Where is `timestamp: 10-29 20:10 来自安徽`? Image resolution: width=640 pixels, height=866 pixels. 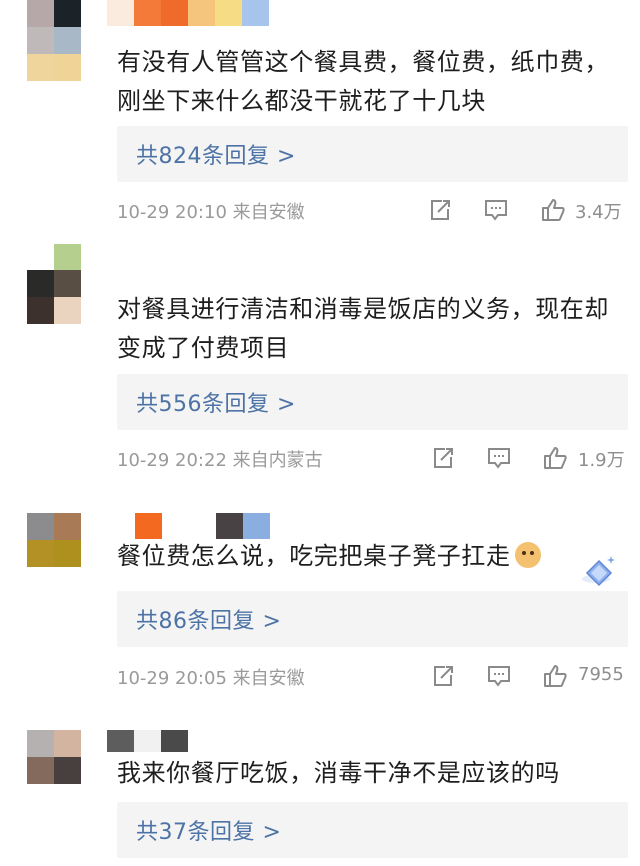
timestamp: 10-29 20:10 来自安徽 is located at coordinates (211, 212).